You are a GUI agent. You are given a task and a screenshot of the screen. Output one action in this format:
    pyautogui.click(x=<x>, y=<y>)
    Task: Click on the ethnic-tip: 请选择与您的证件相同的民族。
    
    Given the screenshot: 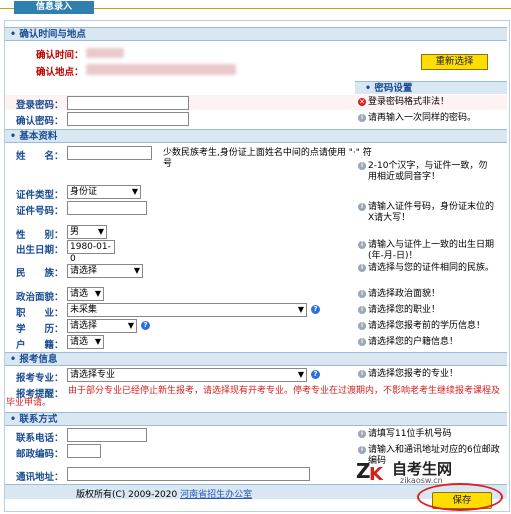 What is the action you would take?
    pyautogui.click(x=431, y=268)
    